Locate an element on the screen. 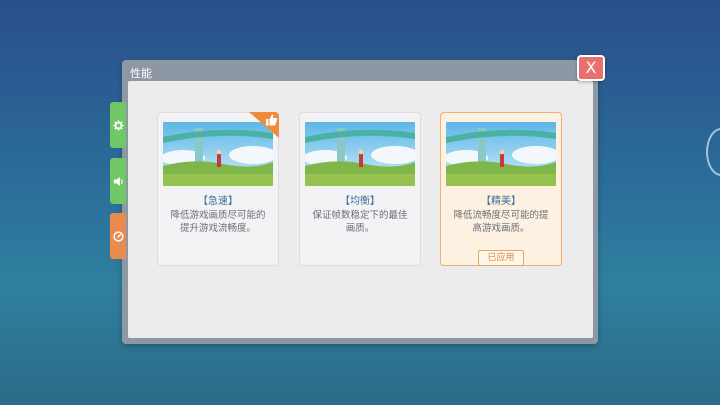  dialog-title: 性能 is located at coordinates (141, 73).